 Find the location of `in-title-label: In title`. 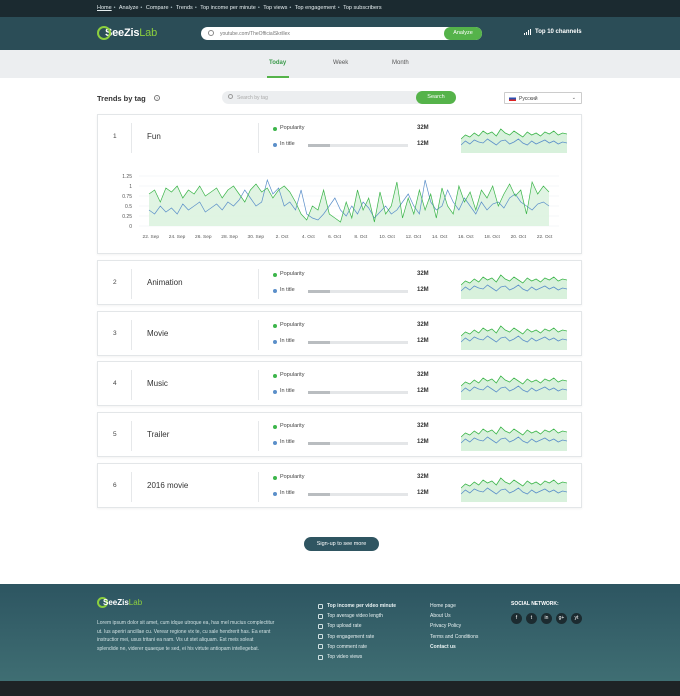

in-title-label: In title is located at coordinates (287, 144).